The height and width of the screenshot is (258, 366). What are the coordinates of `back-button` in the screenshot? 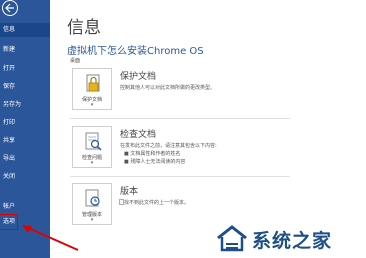 It's located at (10, 8).